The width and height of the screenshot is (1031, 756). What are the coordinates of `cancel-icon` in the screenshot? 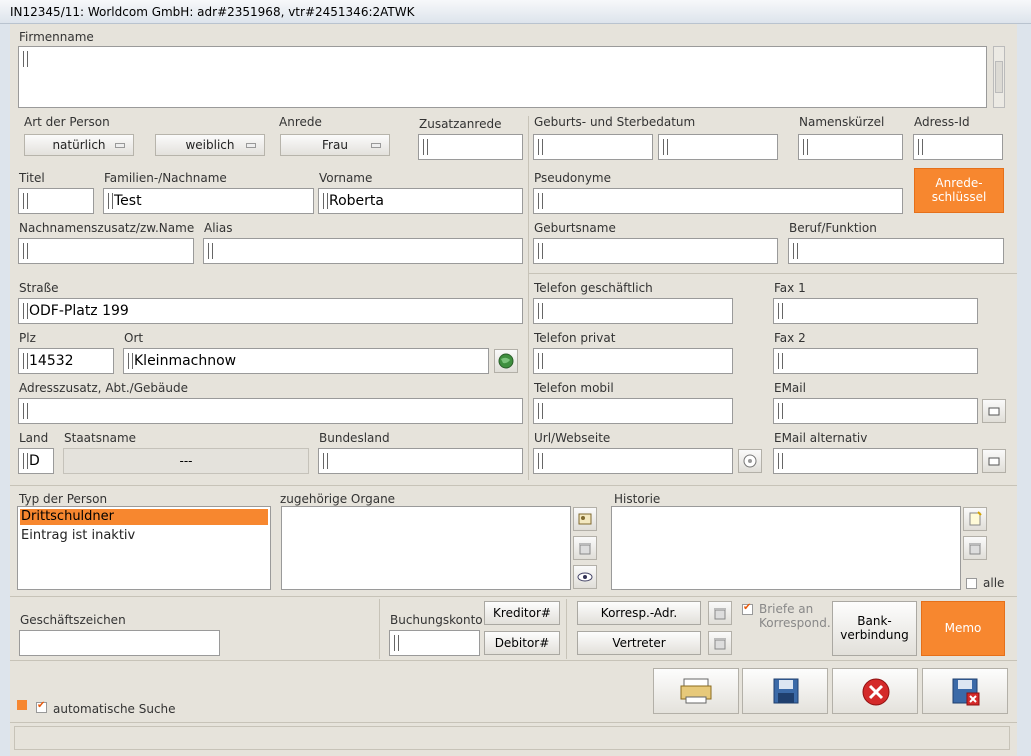 It's located at (875, 691).